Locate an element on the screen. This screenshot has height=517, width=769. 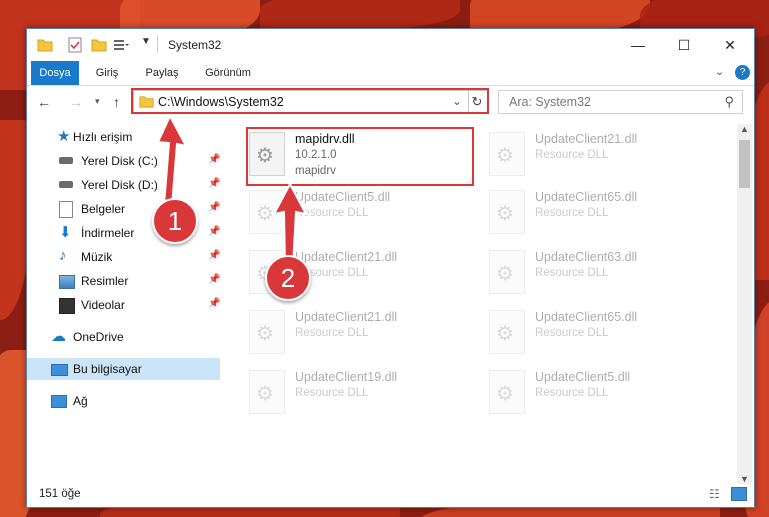
sidebar-item-label: Hızlı erişim is located at coordinates (103, 137).